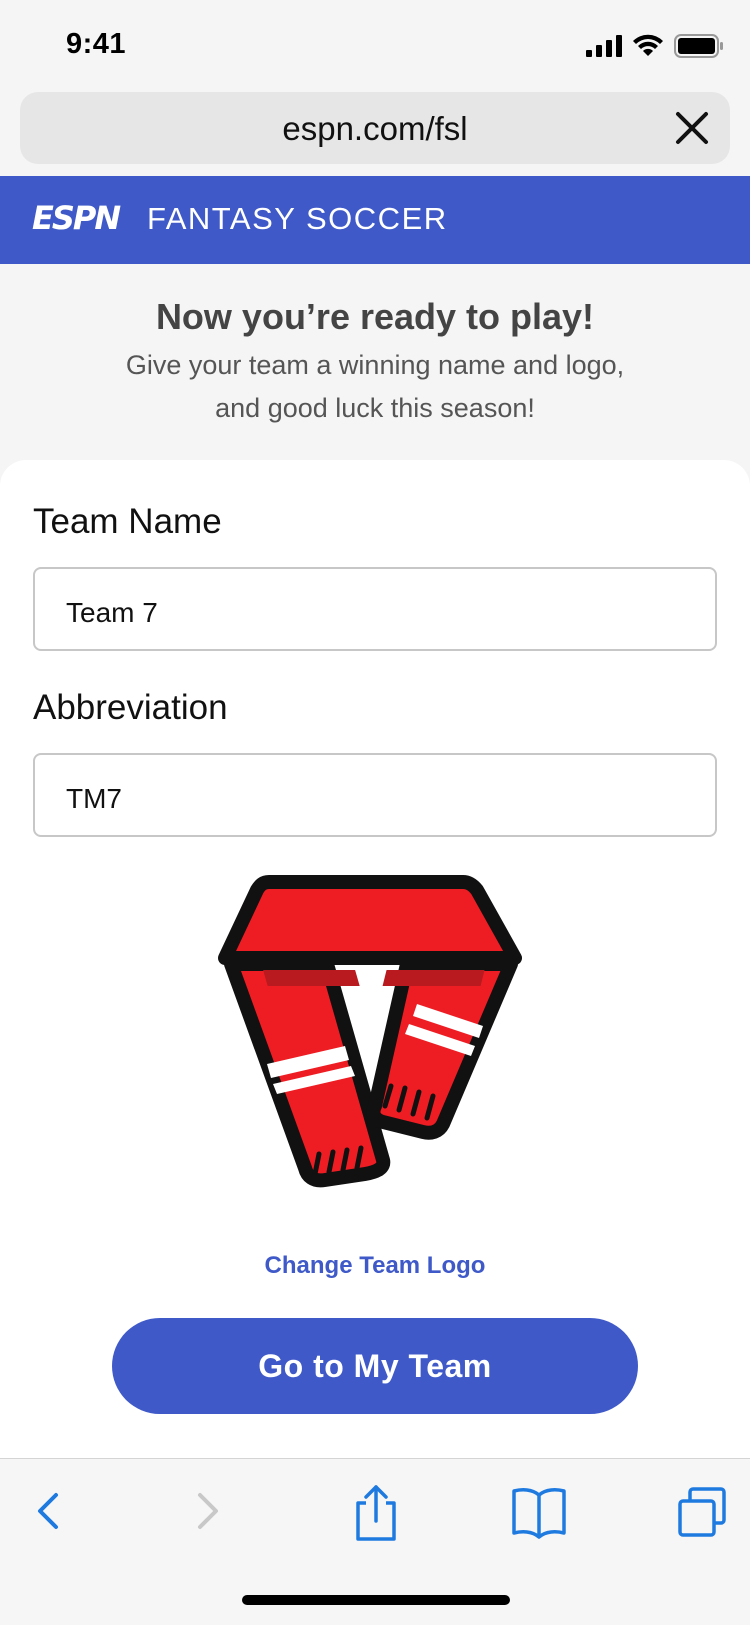 The image size is (750, 1625). What do you see at coordinates (702, 1511) in the screenshot?
I see `tabs-icon` at bounding box center [702, 1511].